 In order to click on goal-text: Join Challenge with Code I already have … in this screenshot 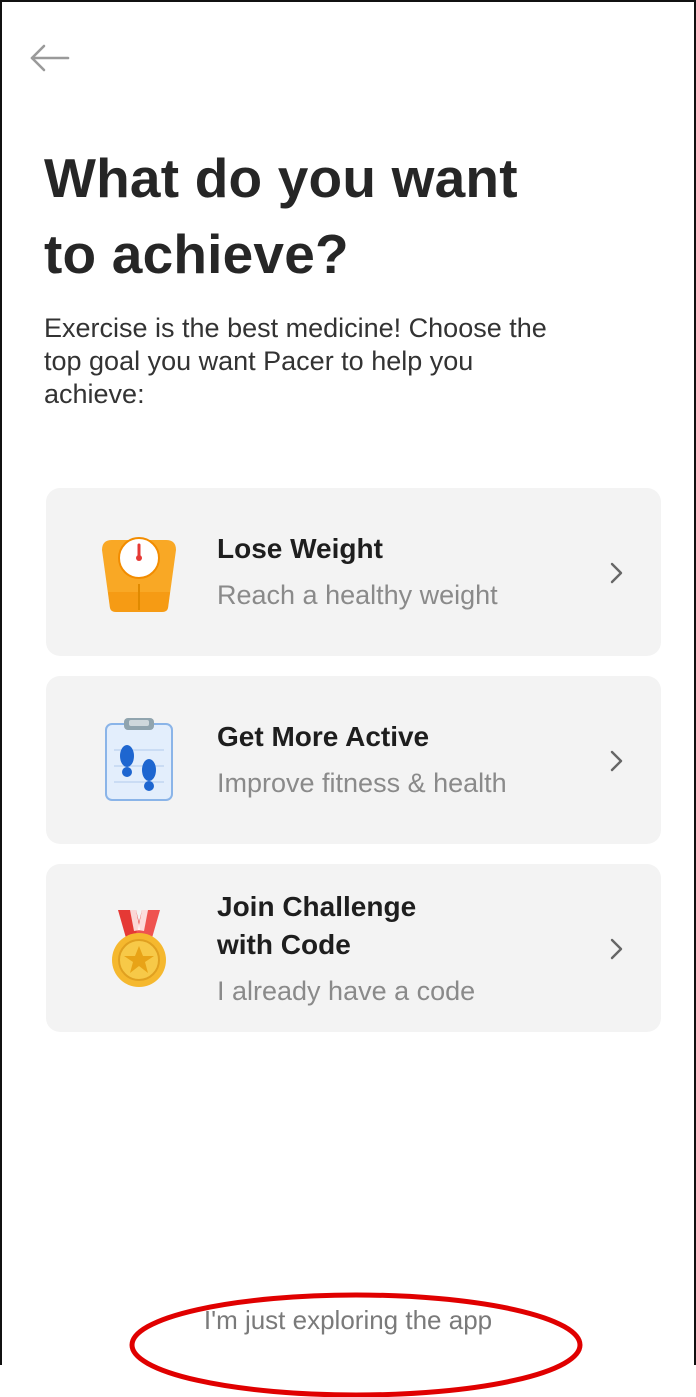, I will do `click(407, 949)`.